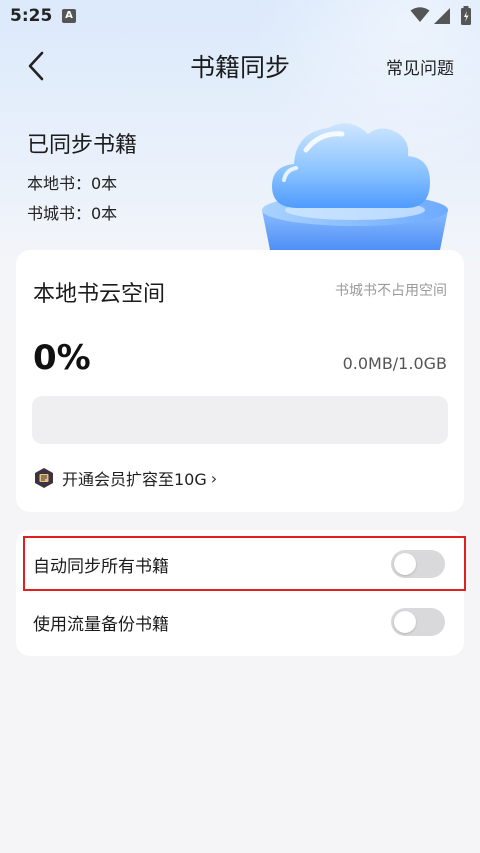 The width and height of the screenshot is (480, 853). What do you see at coordinates (240, 593) in the screenshot?
I see `sync-settings-card: 自动同步所有书籍 使用流量备份书籍` at bounding box center [240, 593].